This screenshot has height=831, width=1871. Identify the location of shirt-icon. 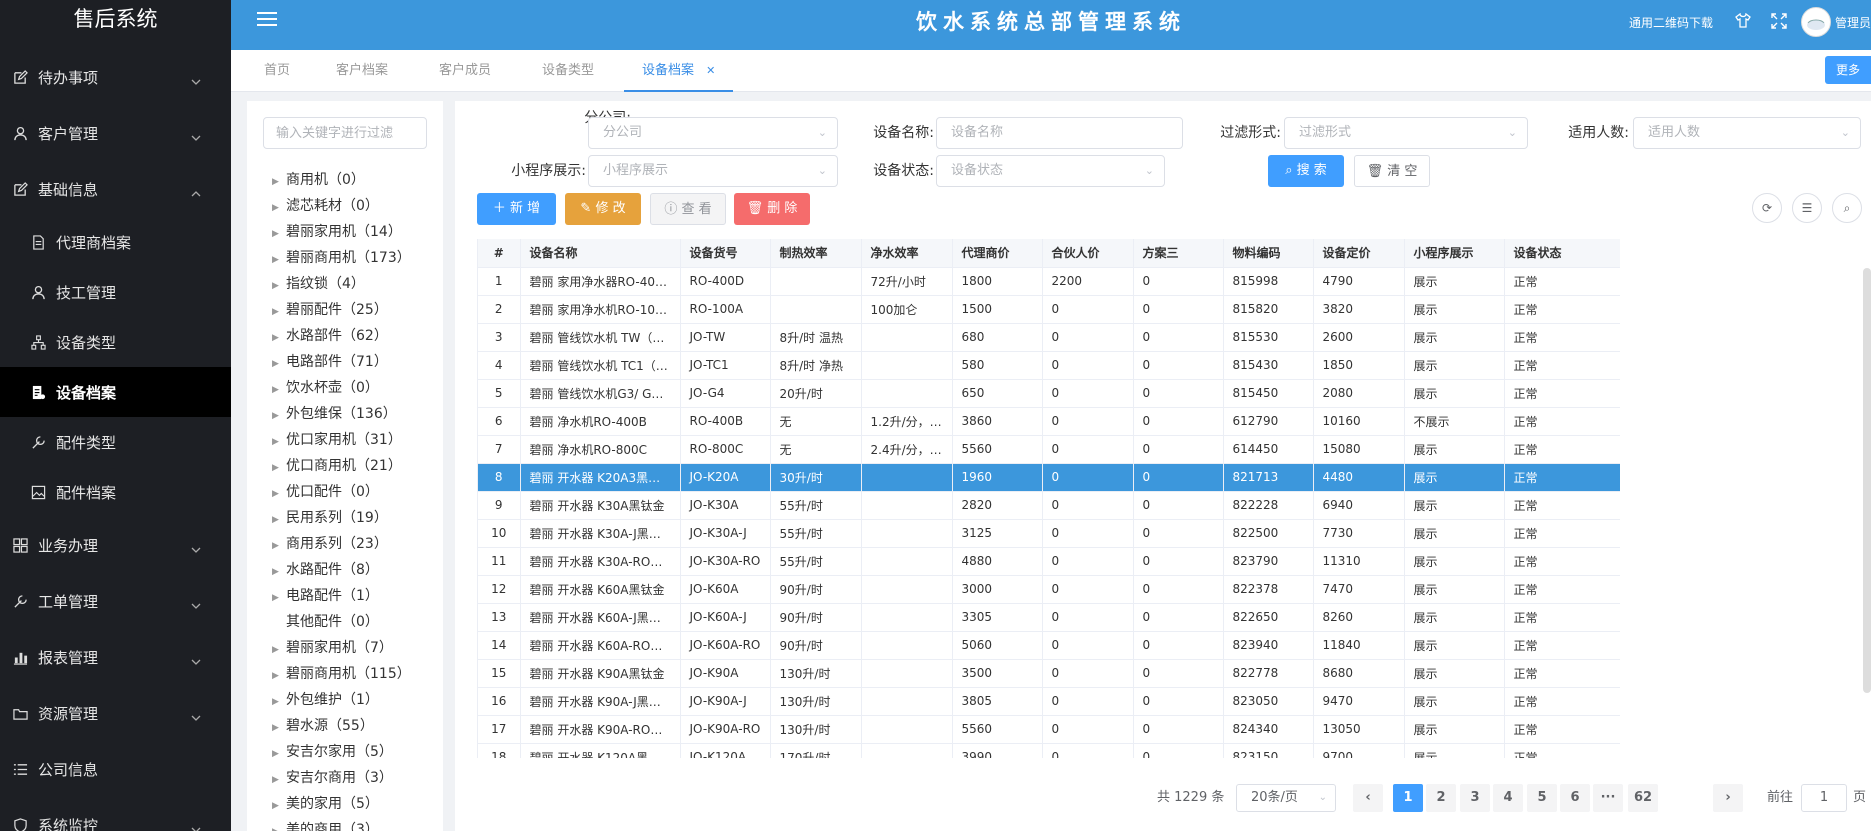
(1743, 21).